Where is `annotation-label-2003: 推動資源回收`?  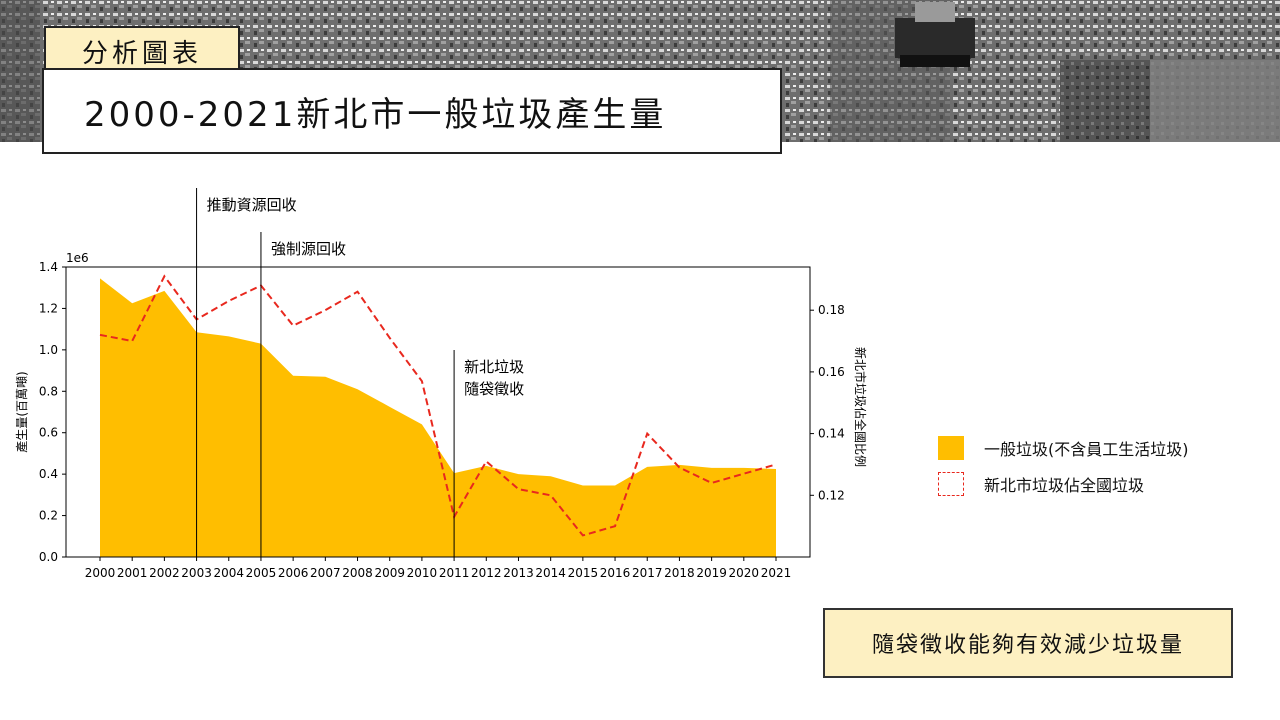 annotation-label-2003: 推動資源回收 is located at coordinates (252, 205).